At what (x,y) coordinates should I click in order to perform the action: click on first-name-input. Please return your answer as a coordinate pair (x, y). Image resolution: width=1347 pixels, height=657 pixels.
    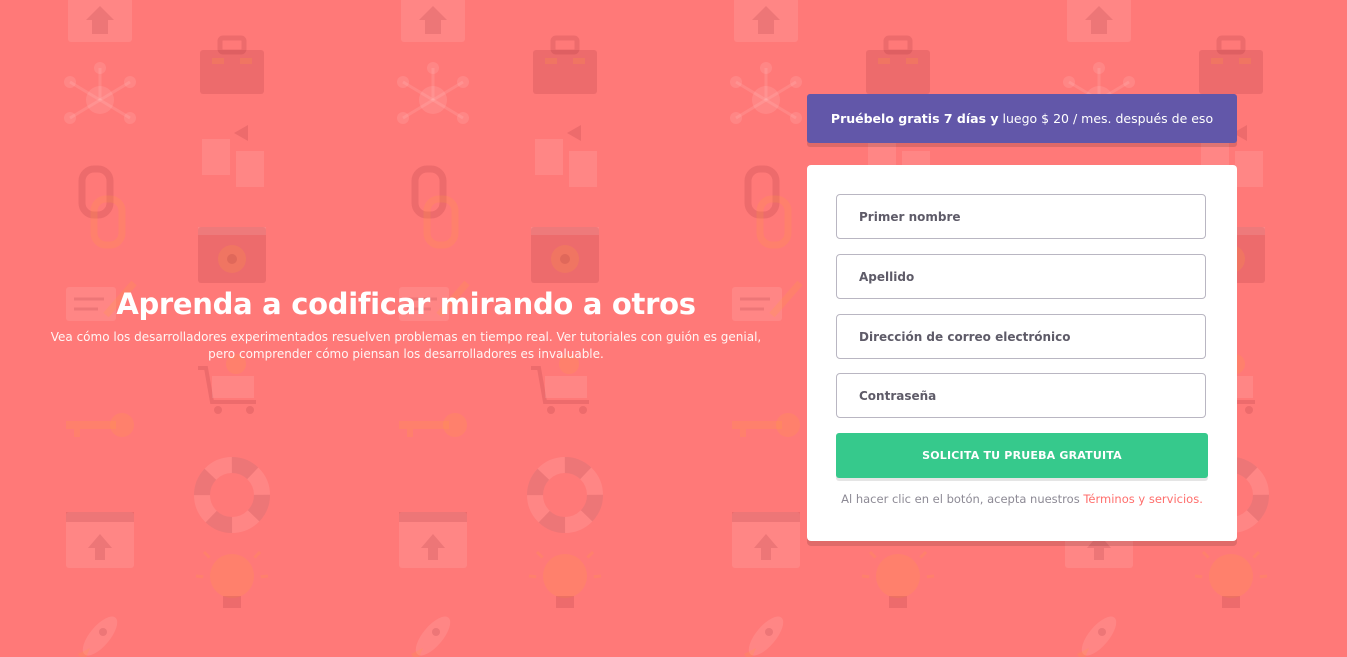
    Looking at the image, I should click on (1021, 216).